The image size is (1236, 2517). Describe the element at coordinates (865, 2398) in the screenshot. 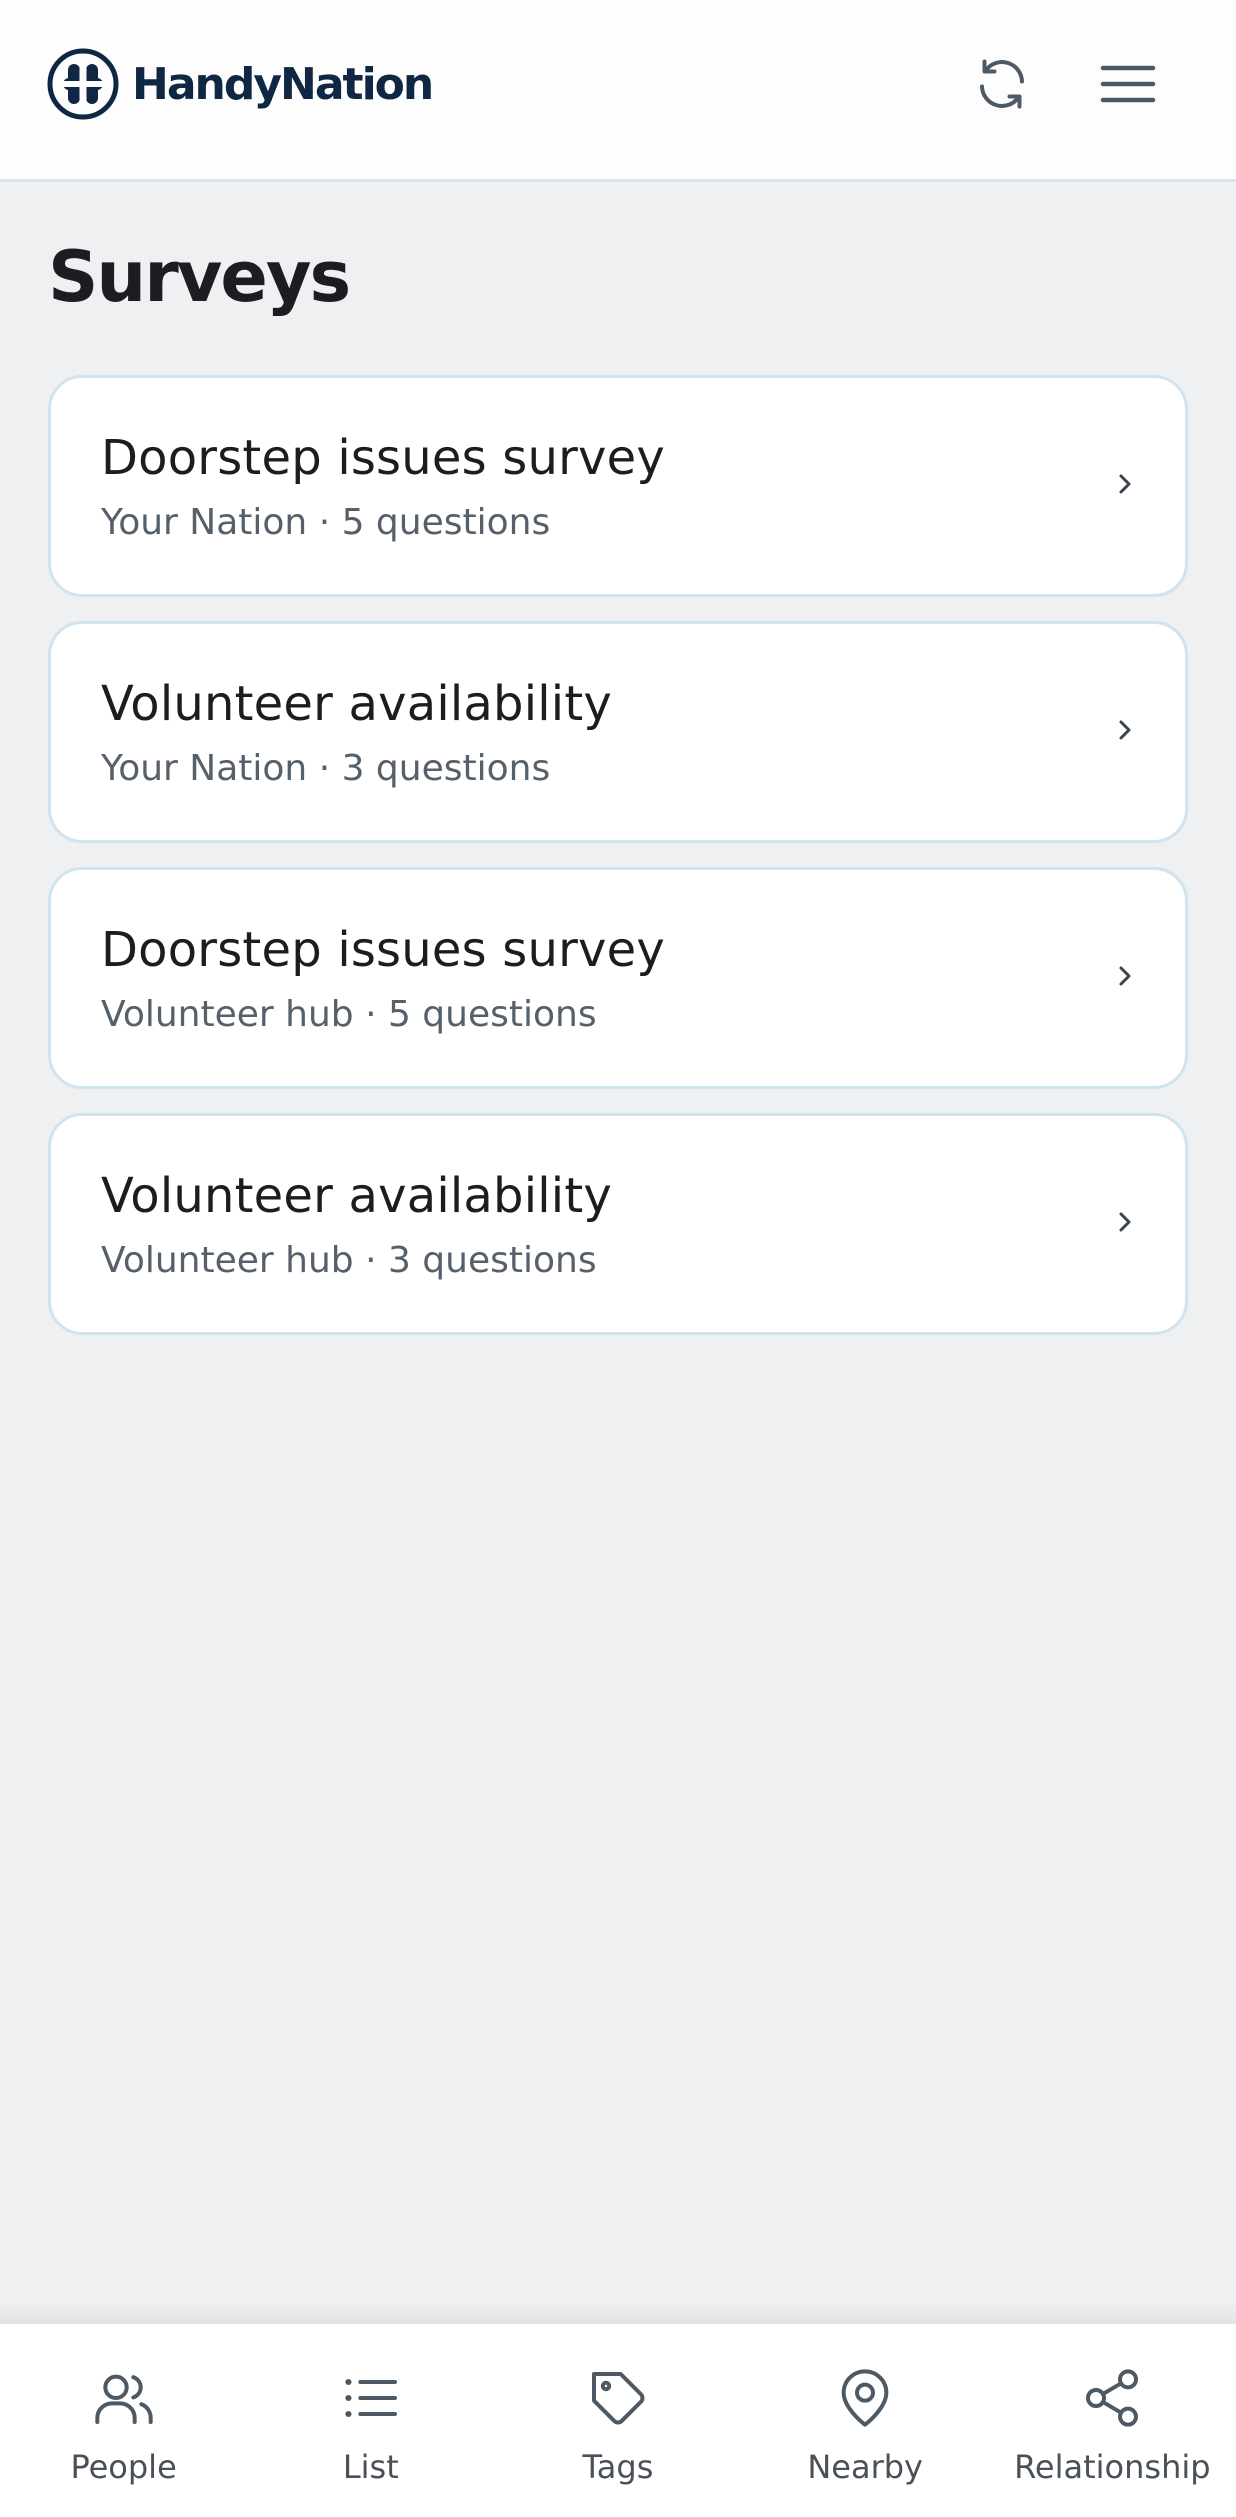

I see `location-pin-icon` at that location.